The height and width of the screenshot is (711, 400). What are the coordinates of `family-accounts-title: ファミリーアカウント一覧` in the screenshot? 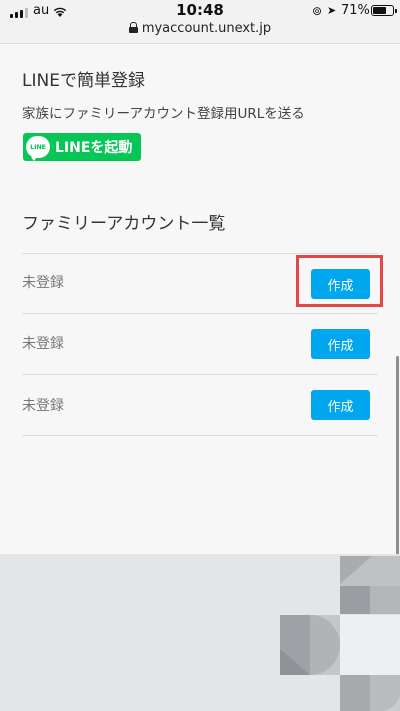 It's located at (124, 224).